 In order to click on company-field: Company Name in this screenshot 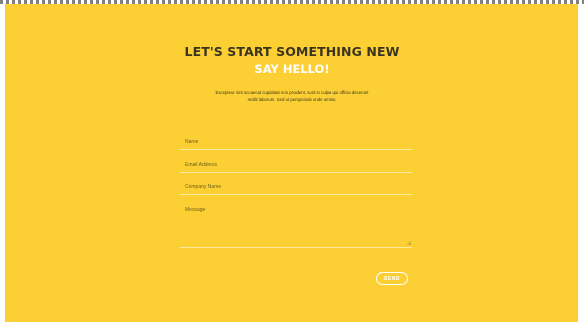, I will do `click(296, 189)`.